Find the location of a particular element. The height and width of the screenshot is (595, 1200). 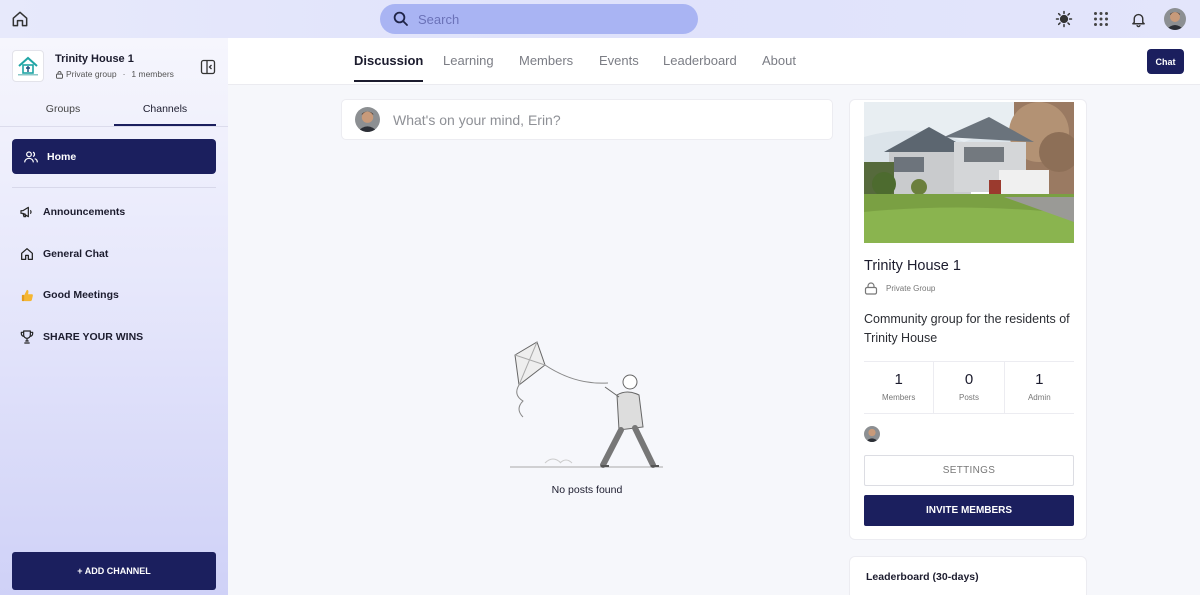

member-avatar is located at coordinates (872, 434).